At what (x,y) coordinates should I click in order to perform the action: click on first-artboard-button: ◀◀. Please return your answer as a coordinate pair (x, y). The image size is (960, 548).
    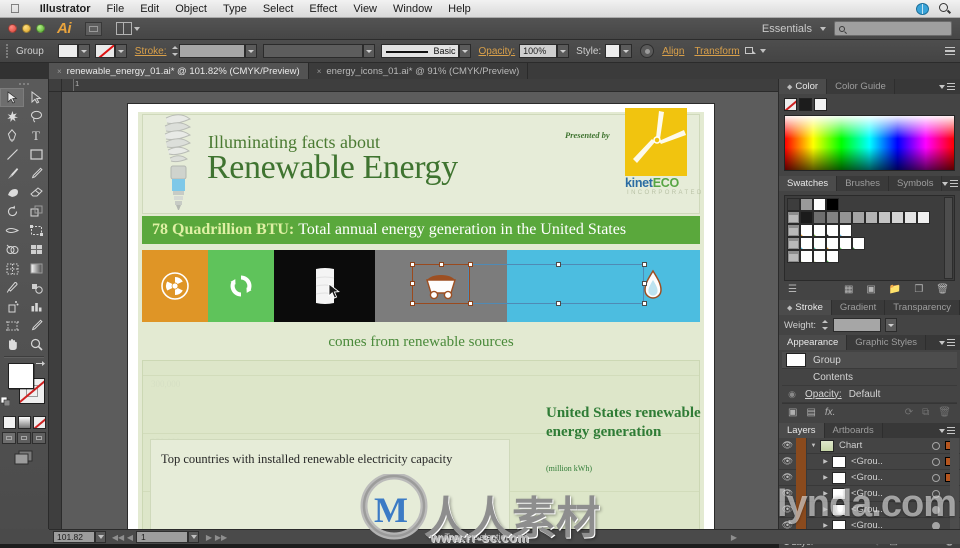
    Looking at the image, I should click on (118, 537).